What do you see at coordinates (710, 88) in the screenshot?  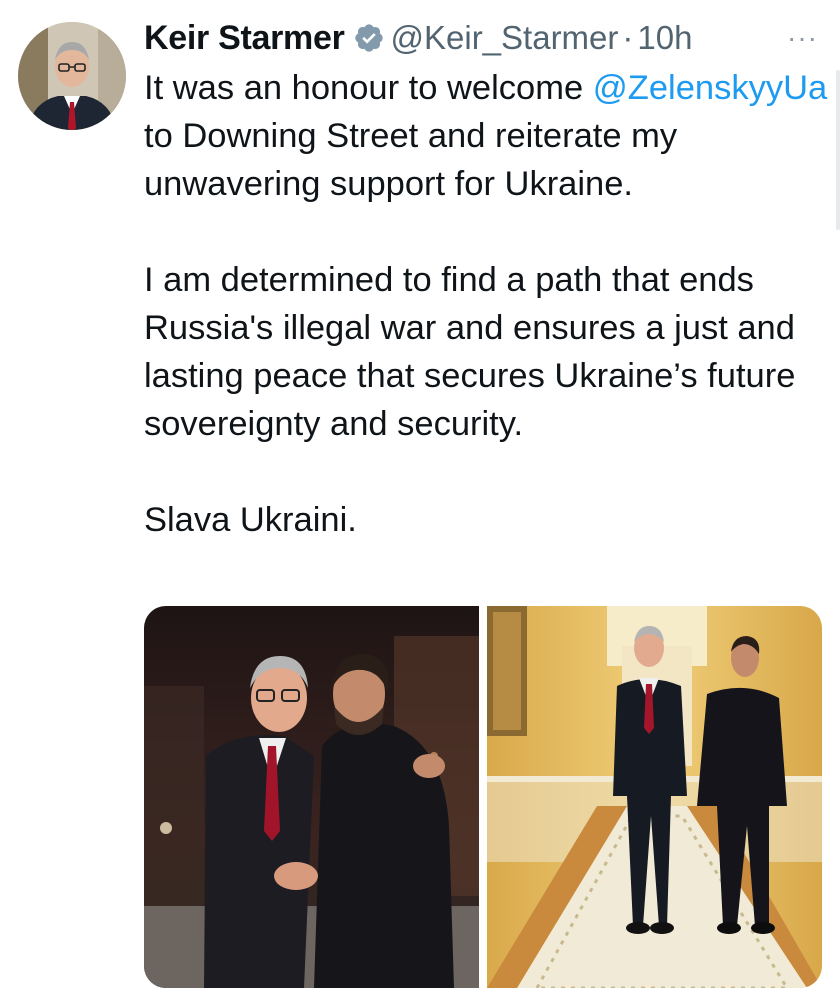 I see `mention-link: @ZelenskyyUa` at bounding box center [710, 88].